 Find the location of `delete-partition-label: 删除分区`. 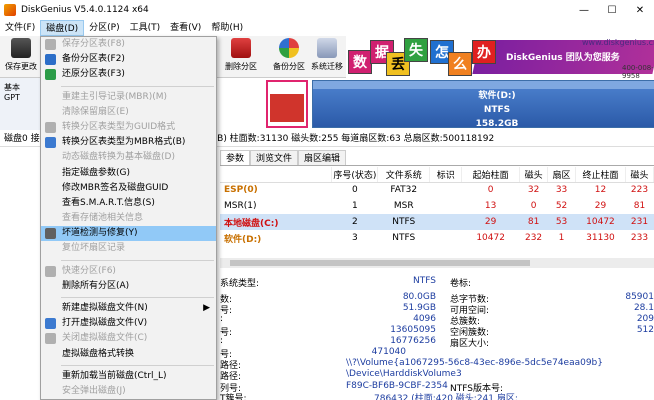

delete-partition-label: 删除分区 is located at coordinates (241, 66).